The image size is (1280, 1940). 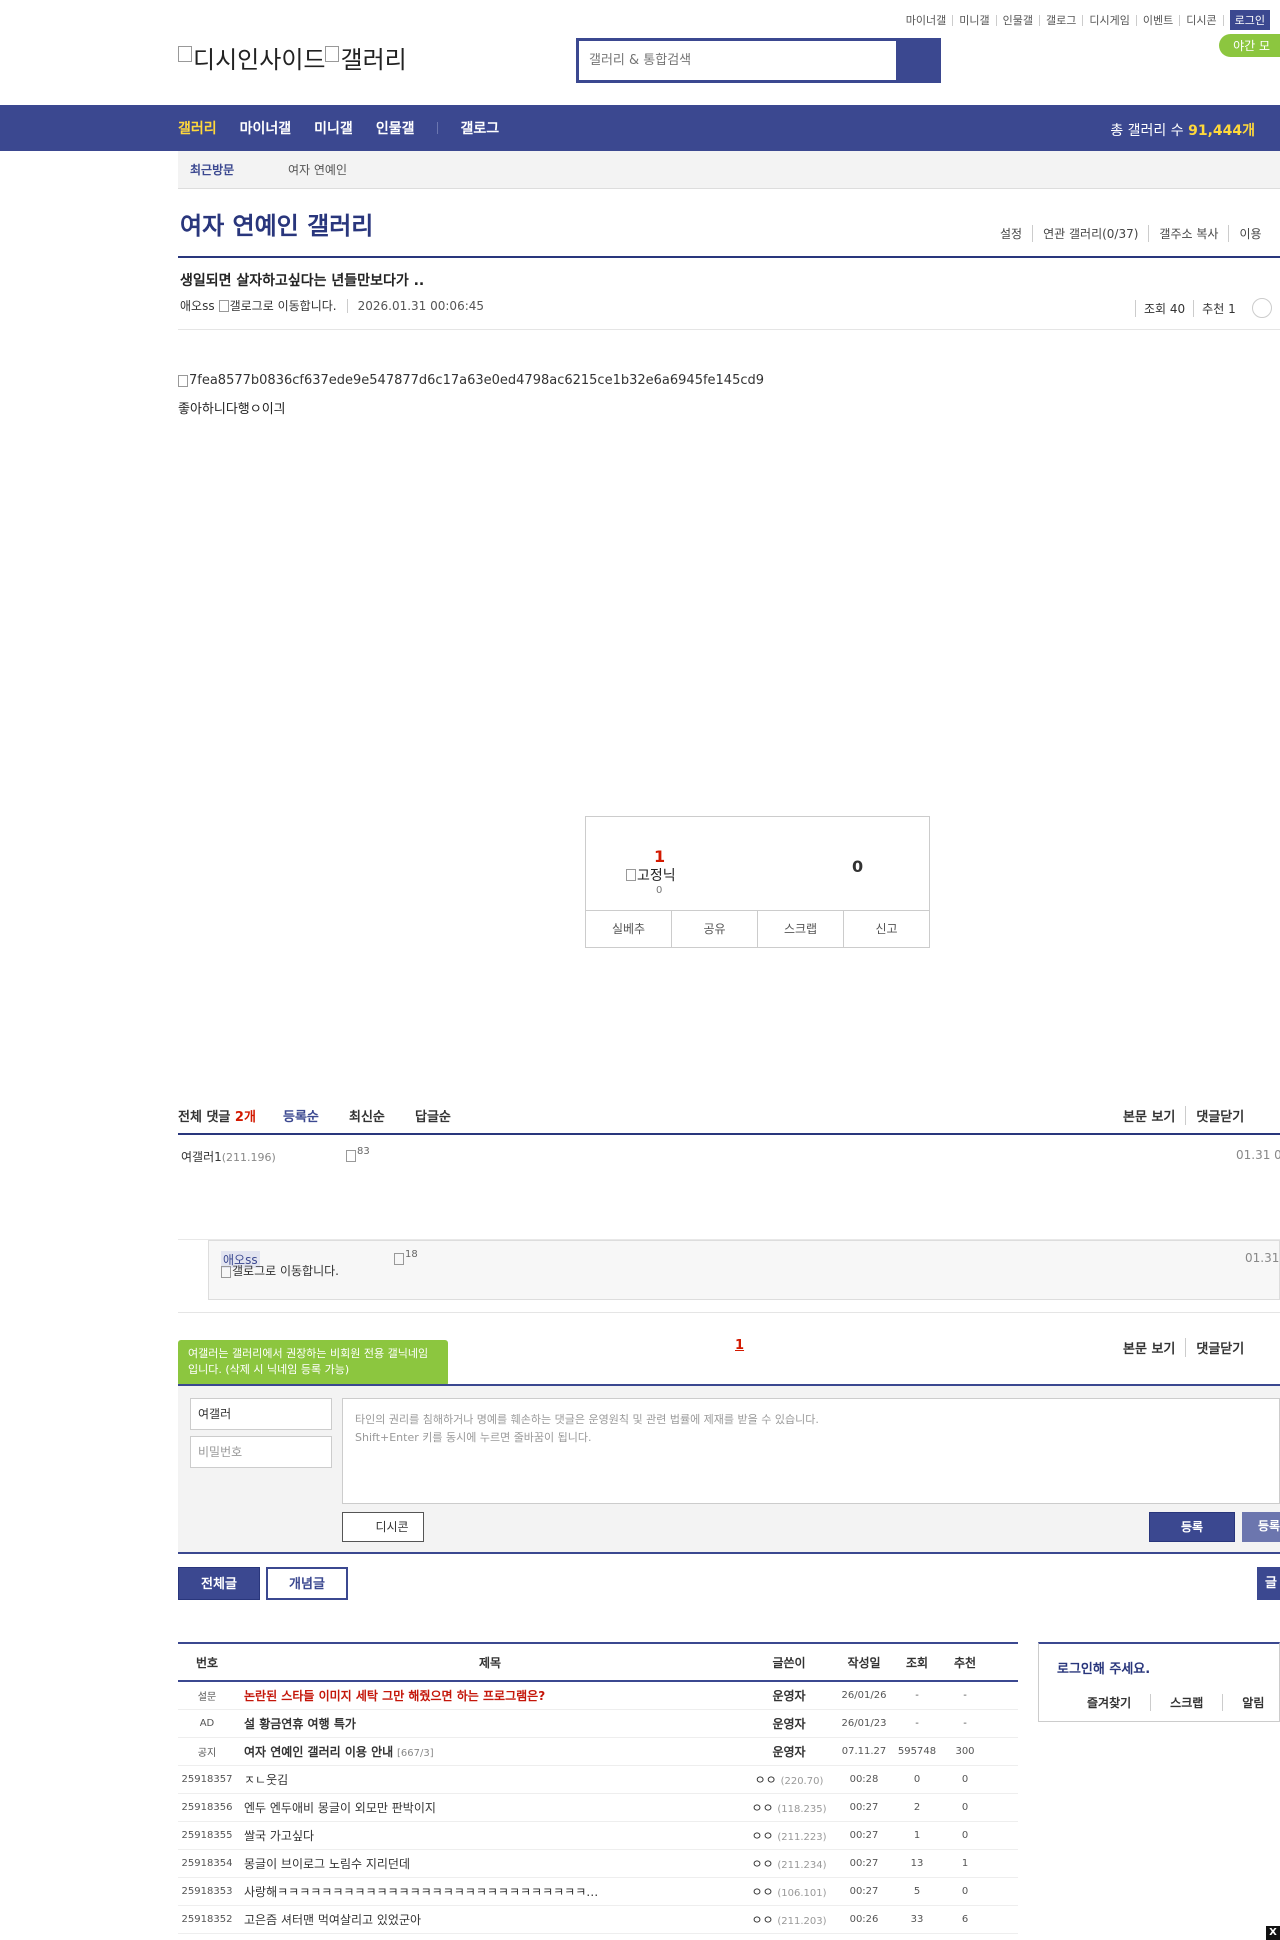 I want to click on post-title-link: ㅈㄴ웃김, so click(x=266, y=1780).